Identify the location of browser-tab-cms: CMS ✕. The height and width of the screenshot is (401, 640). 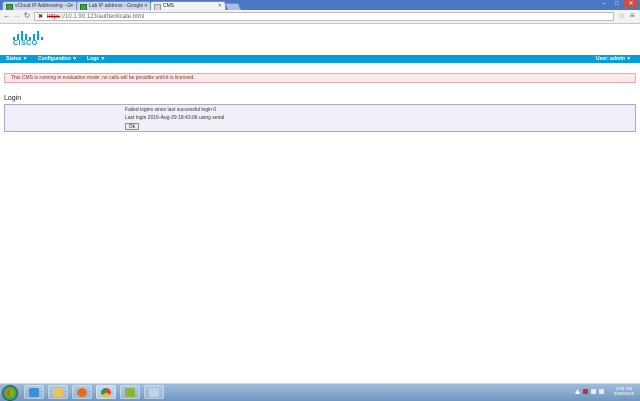
(188, 5).